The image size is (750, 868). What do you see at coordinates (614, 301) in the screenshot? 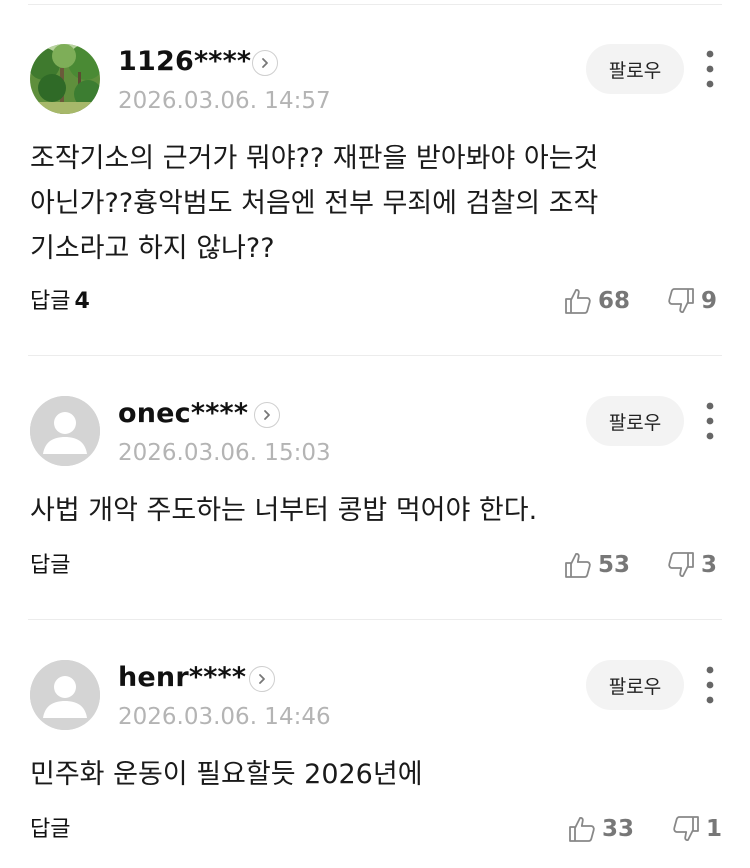
I see `like-count: 68` at bounding box center [614, 301].